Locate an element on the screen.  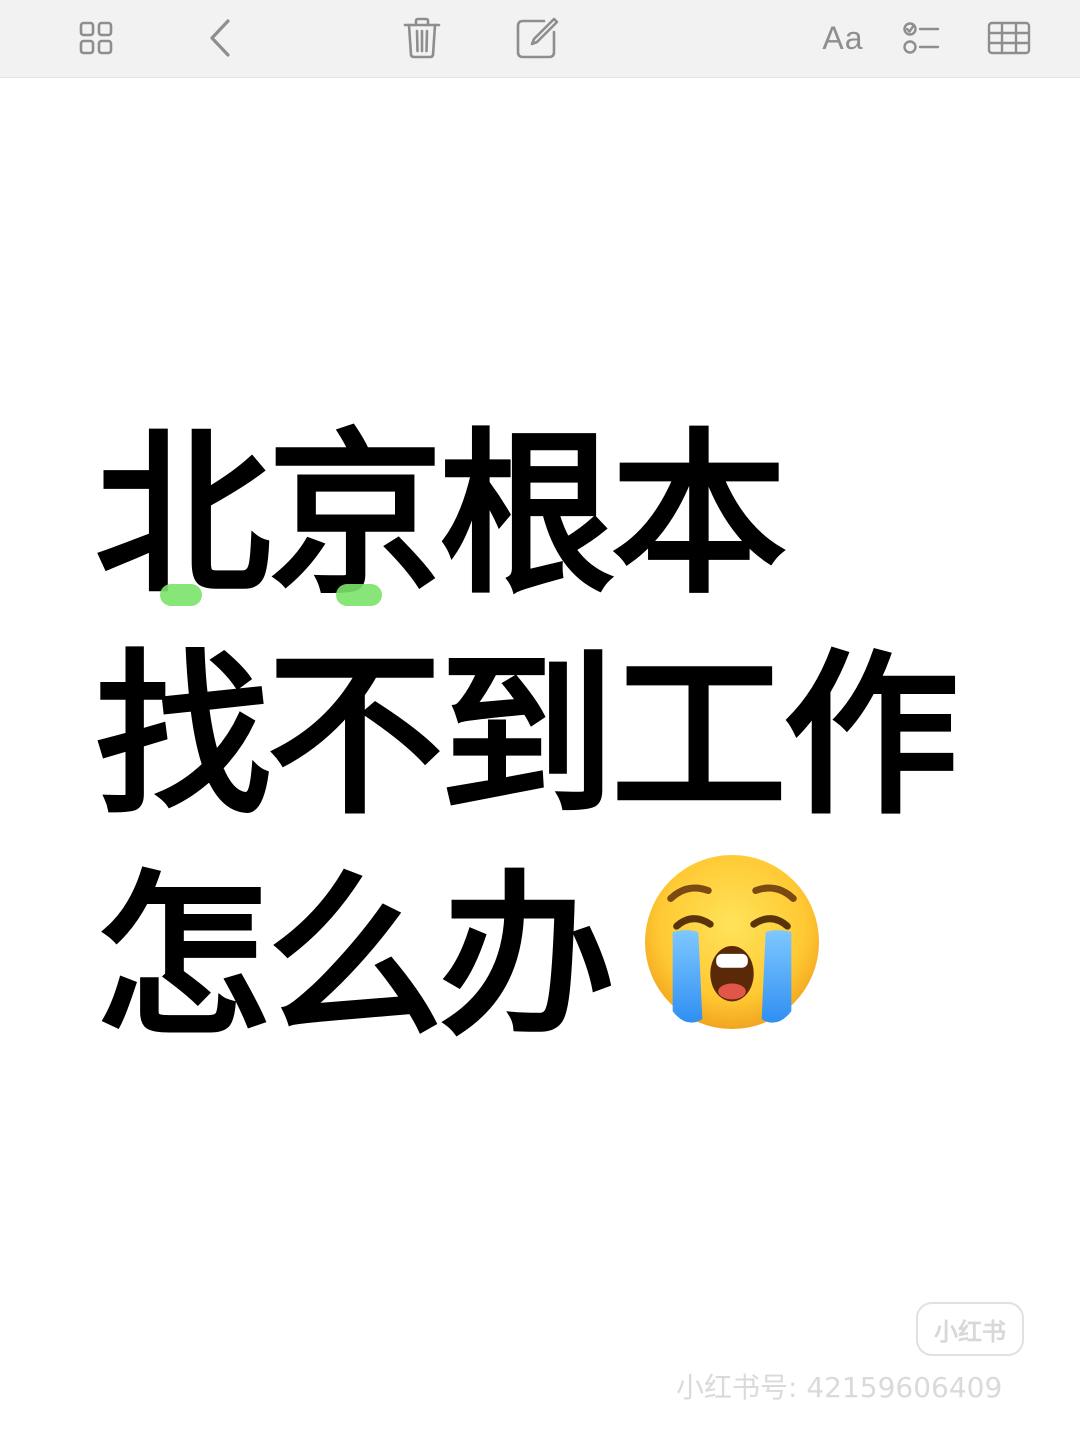
table-button is located at coordinates (1009, 38).